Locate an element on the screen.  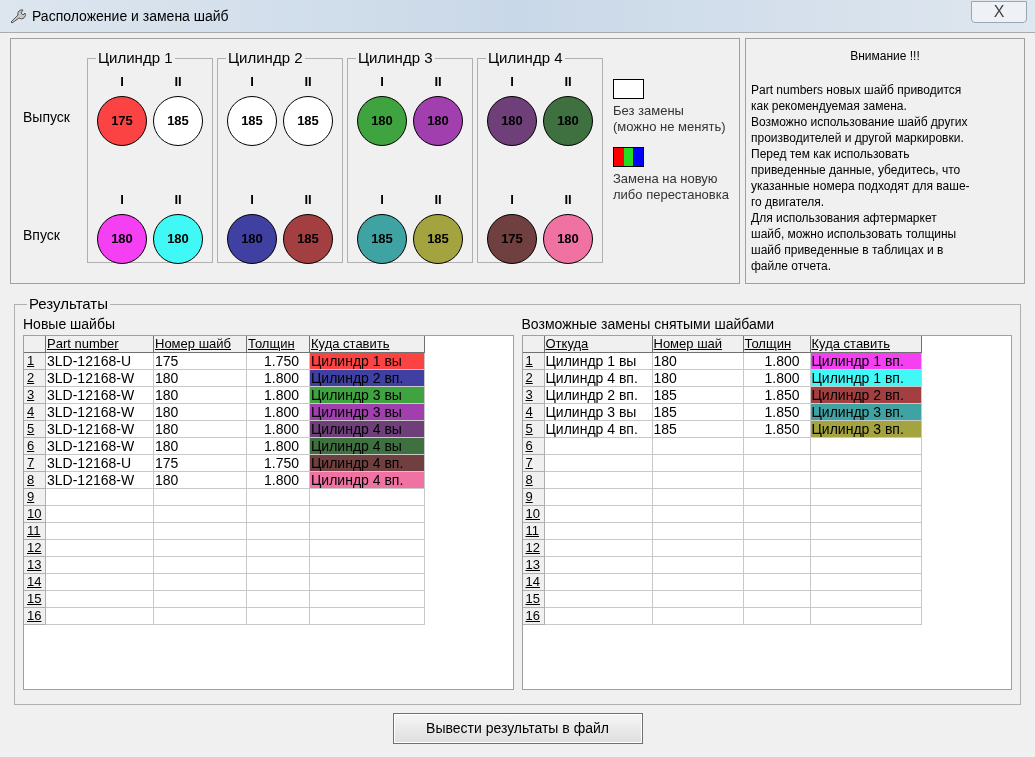
row-number: 4 is located at coordinates (35, 412).